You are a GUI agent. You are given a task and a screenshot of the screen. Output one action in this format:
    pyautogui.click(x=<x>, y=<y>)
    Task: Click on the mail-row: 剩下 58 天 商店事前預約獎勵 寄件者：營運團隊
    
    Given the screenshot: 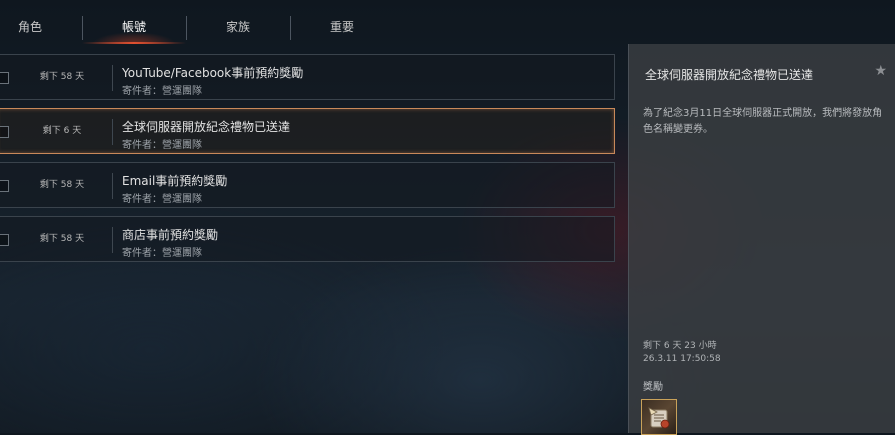 What is the action you would take?
    pyautogui.click(x=307, y=239)
    